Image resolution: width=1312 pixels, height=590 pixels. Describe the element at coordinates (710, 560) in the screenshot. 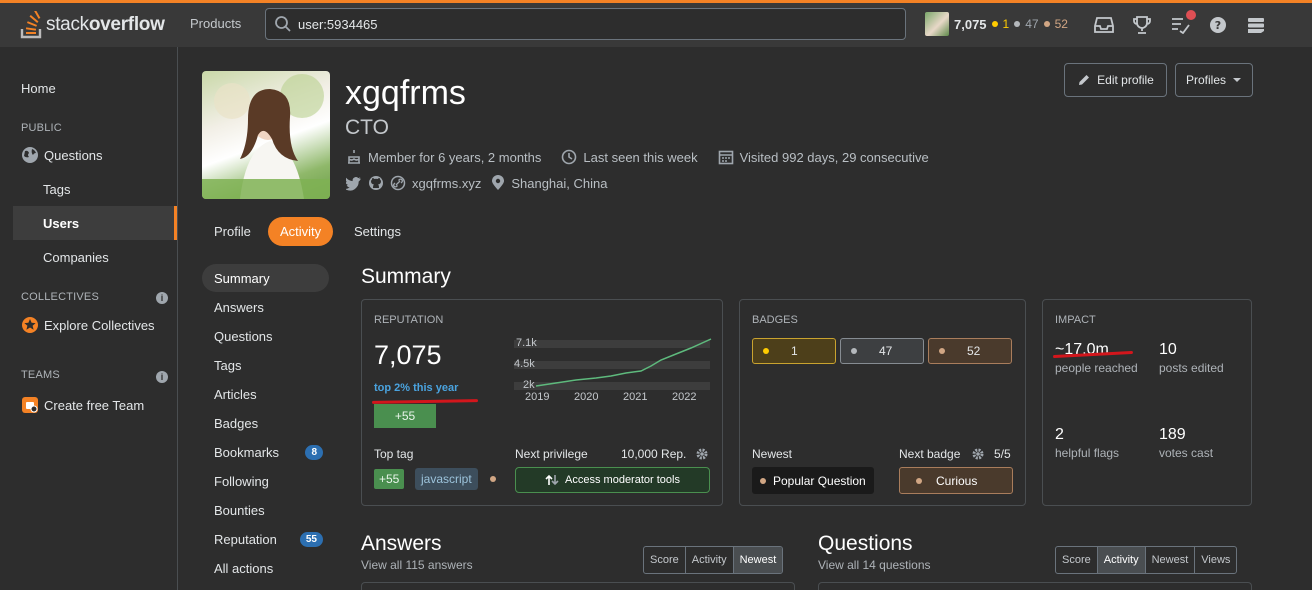

I see `answers-sort-activity: Activity` at that location.